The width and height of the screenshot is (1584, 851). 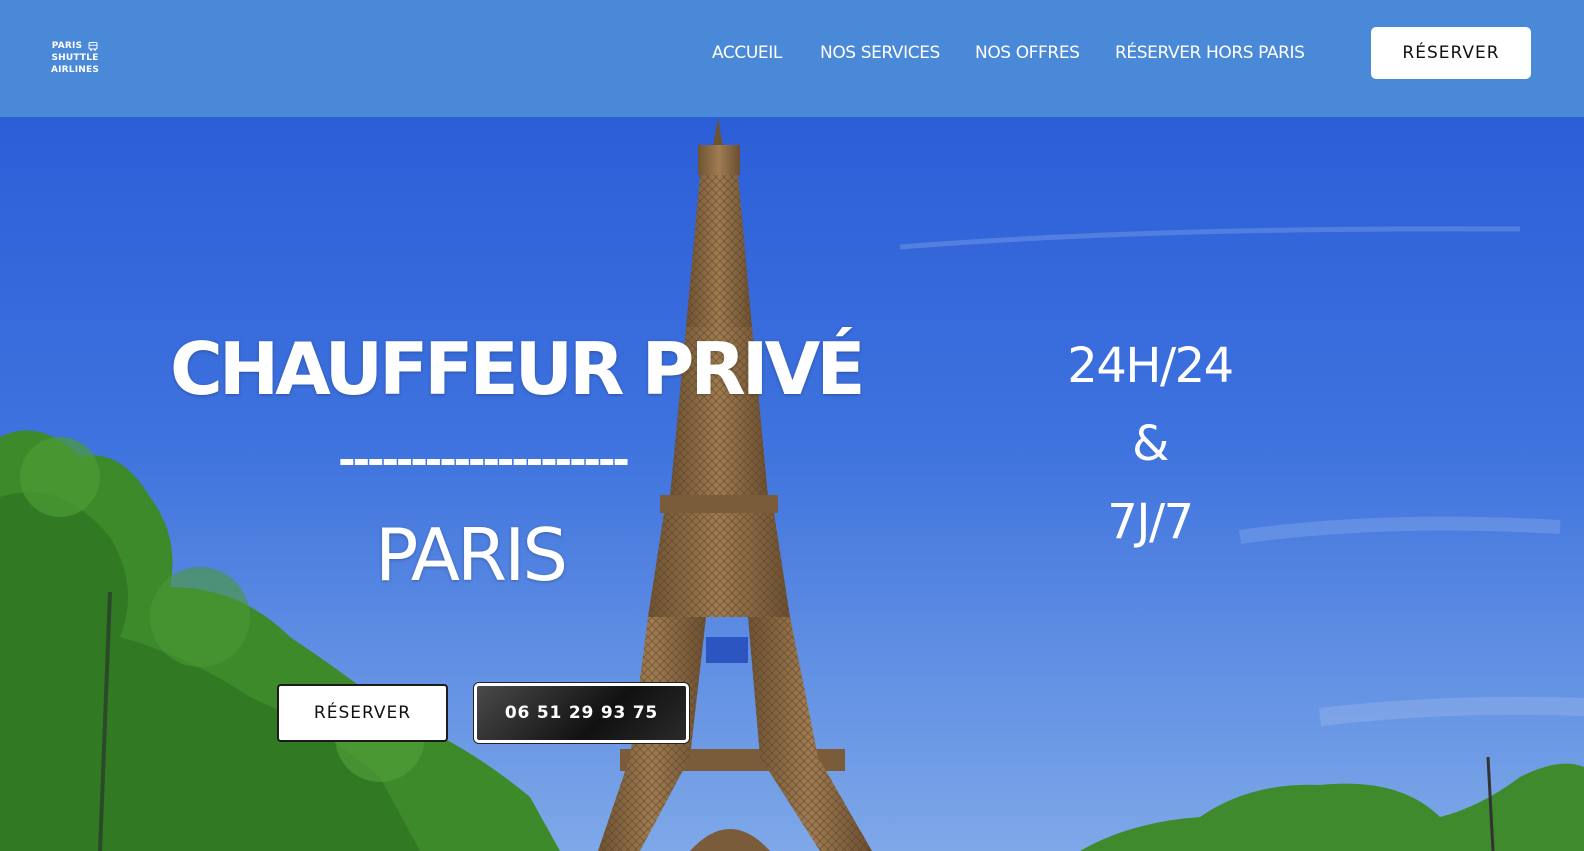 I want to click on hours-line-ampersand: &, so click(x=1150, y=444).